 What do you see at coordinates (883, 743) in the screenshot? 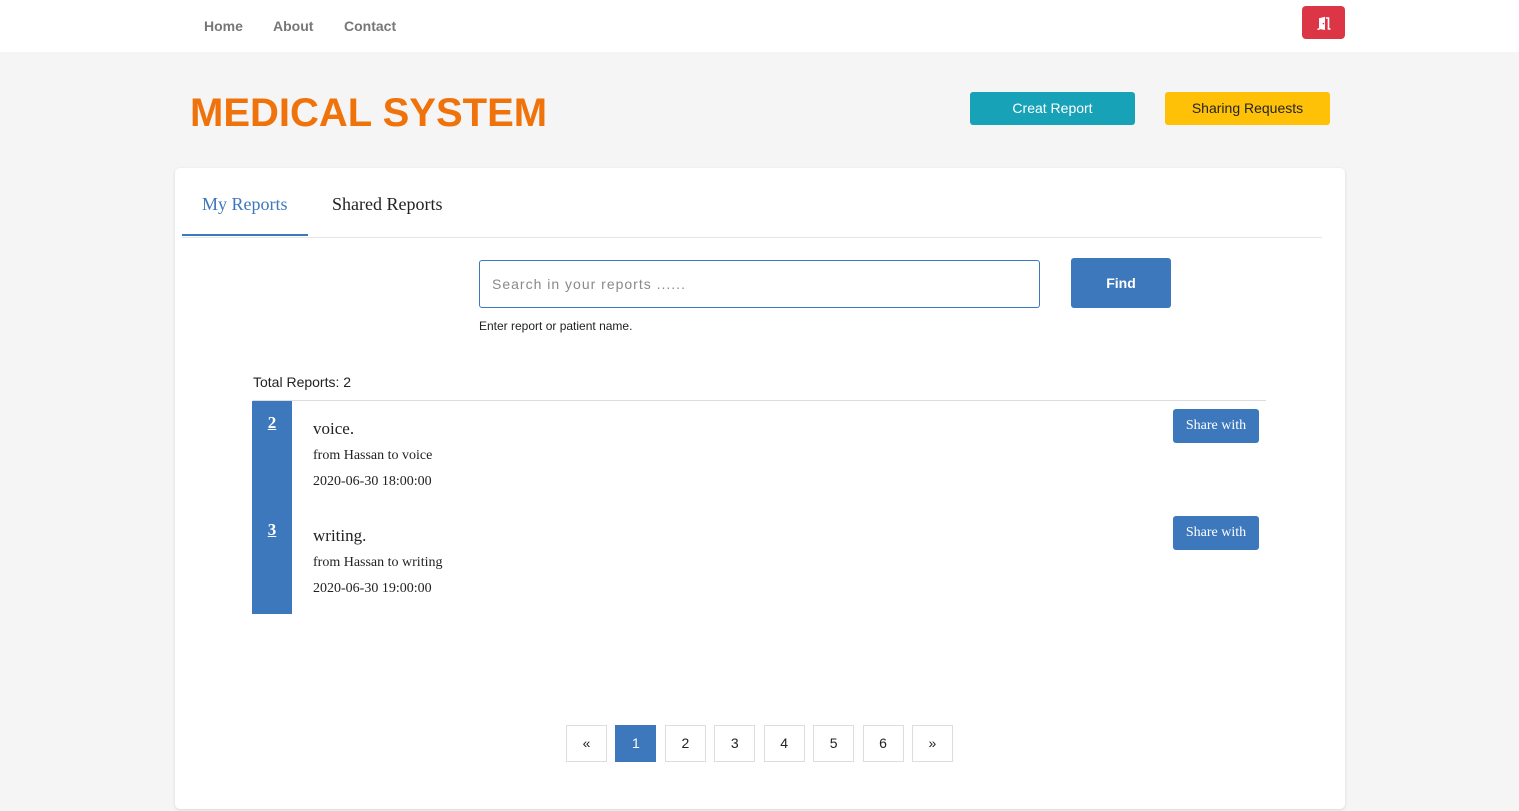
I see `page-link-6: 6` at bounding box center [883, 743].